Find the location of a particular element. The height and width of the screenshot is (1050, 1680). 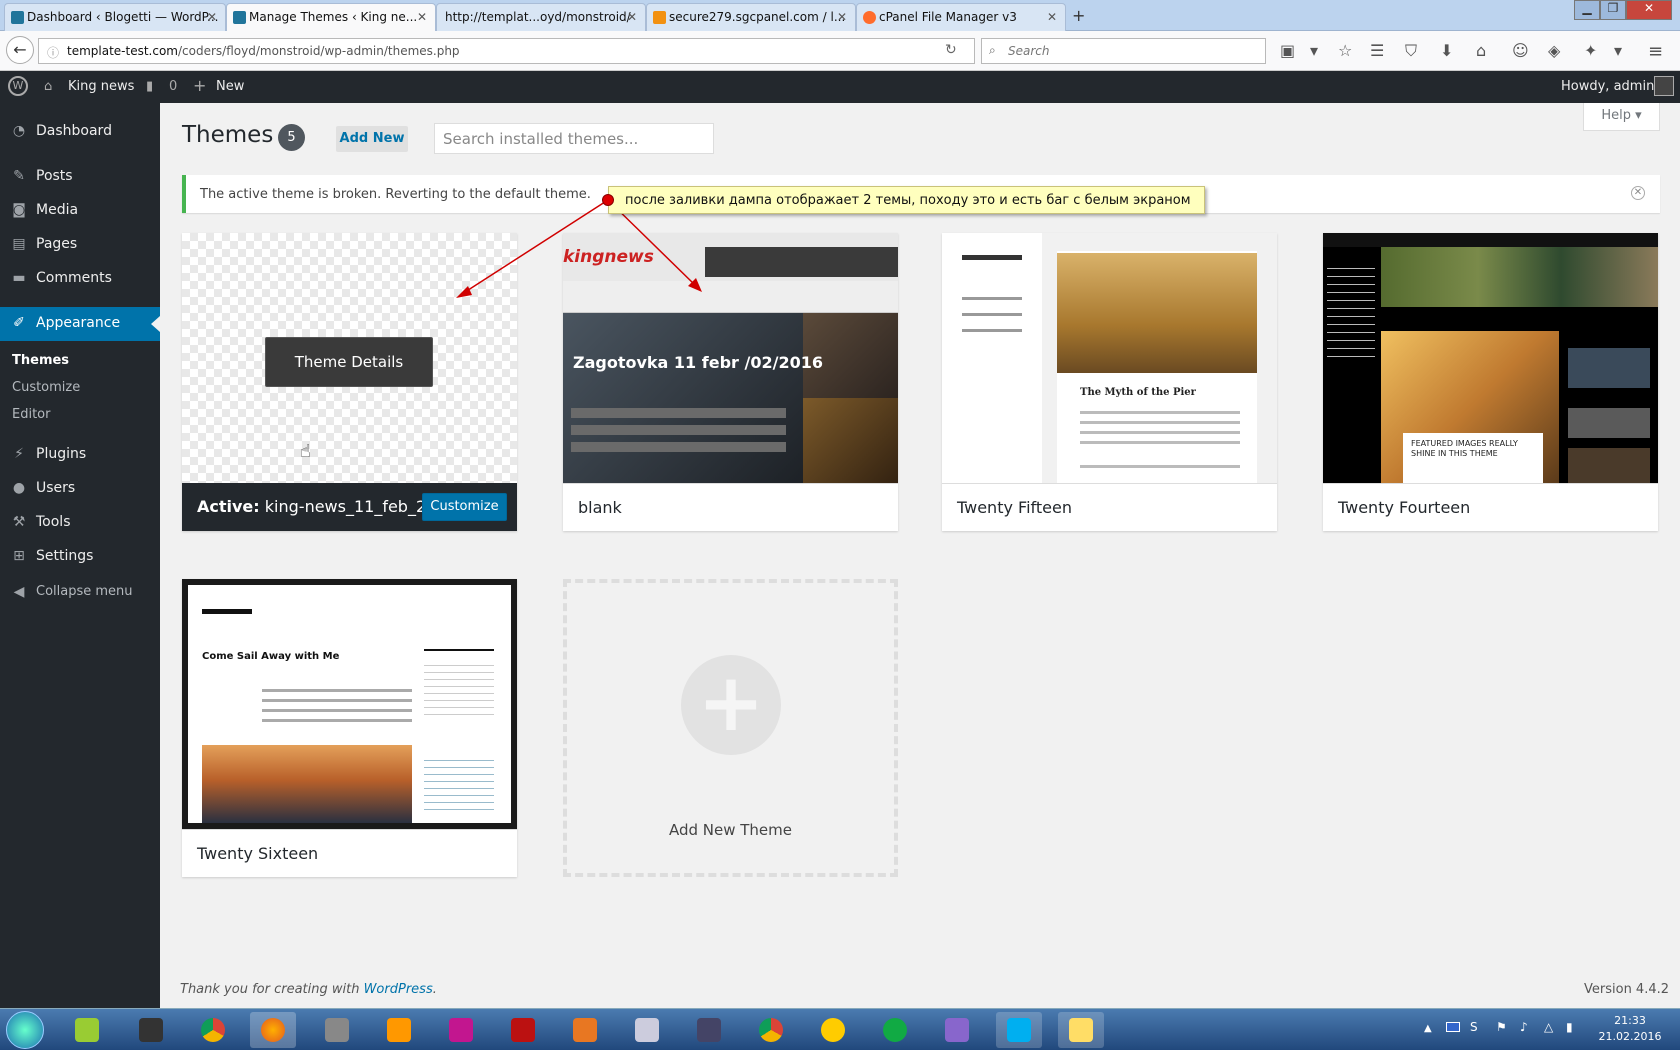

skype-tray-icon: S is located at coordinates (1474, 1027).